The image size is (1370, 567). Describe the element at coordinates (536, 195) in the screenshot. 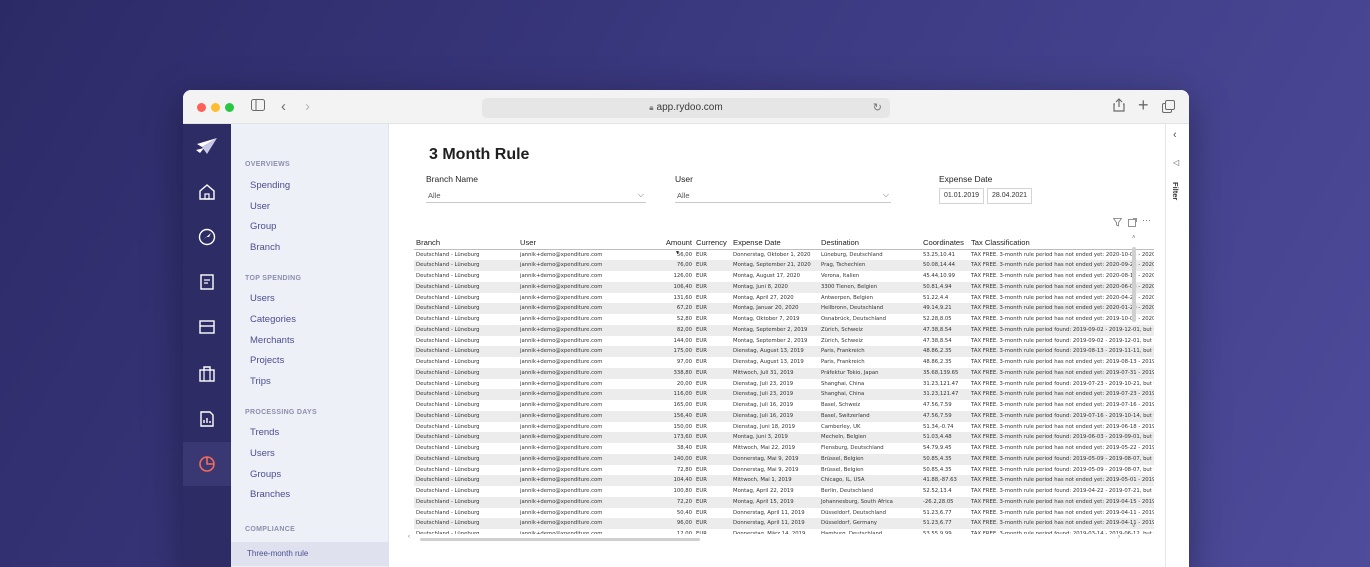

I see `branch-filter-select: Alle ⌵` at that location.